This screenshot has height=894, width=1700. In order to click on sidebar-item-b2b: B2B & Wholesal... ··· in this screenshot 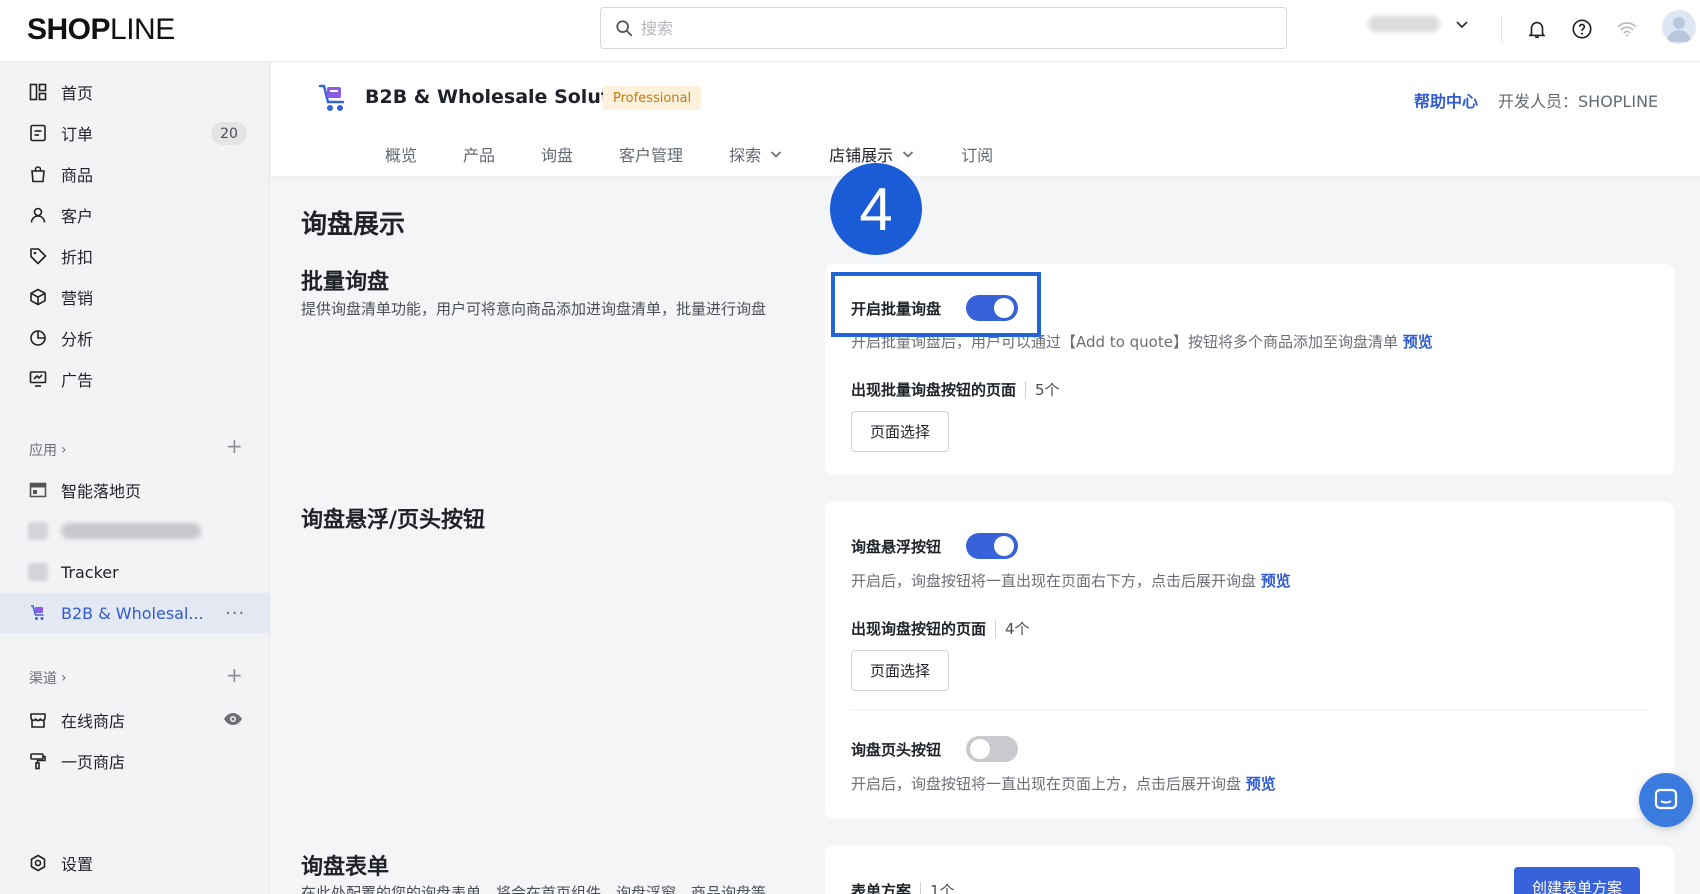, I will do `click(135, 613)`.